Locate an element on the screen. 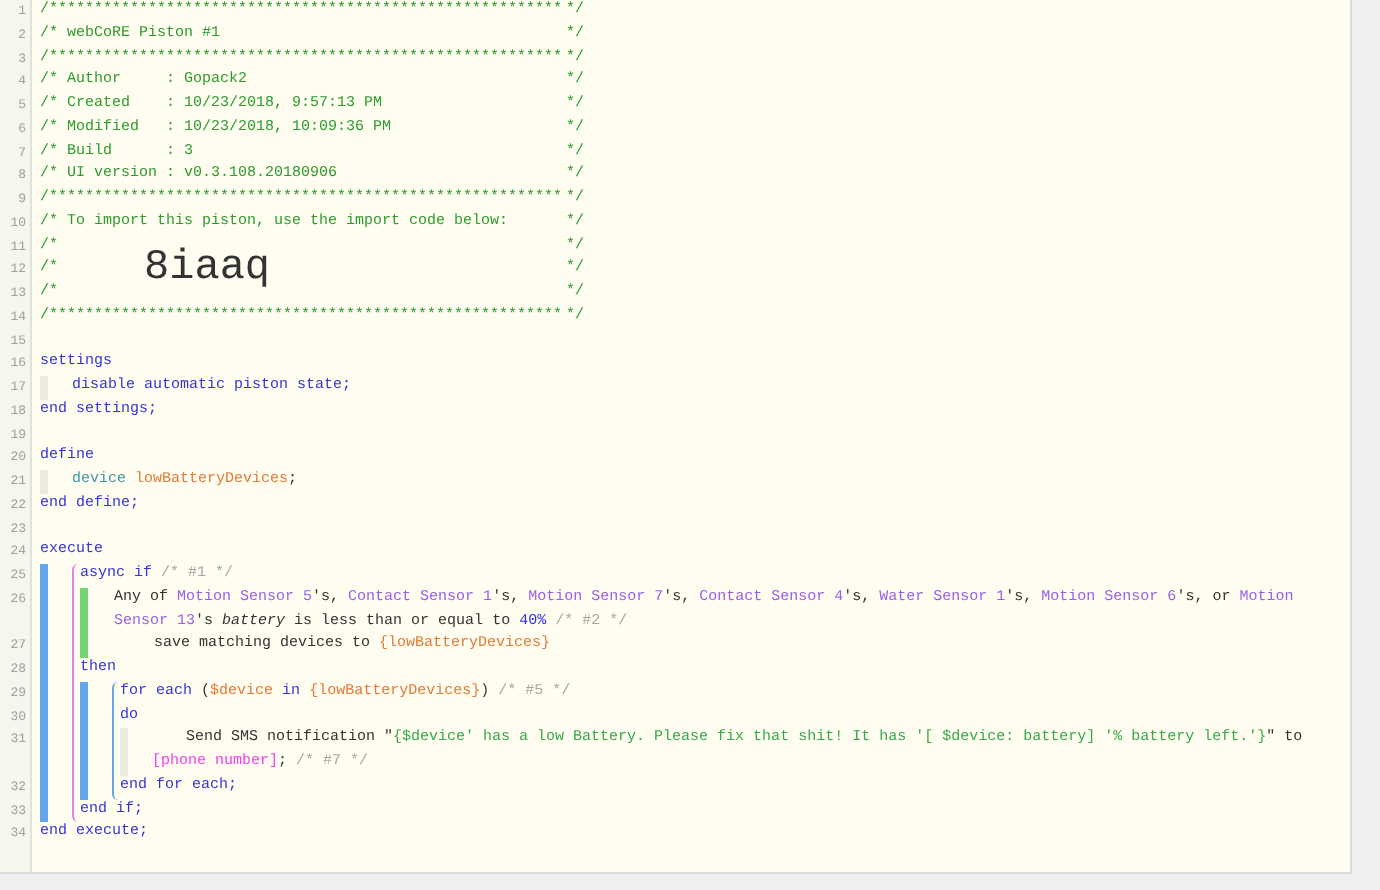 The width and height of the screenshot is (1380, 890). import-code: 8iaaq is located at coordinates (207, 270).